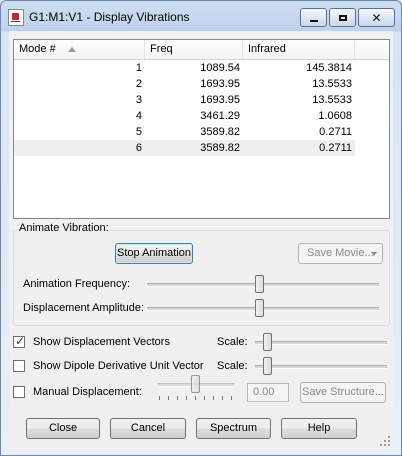 The image size is (402, 456). I want to click on column-header-infrared-label: Infrared, so click(267, 49).